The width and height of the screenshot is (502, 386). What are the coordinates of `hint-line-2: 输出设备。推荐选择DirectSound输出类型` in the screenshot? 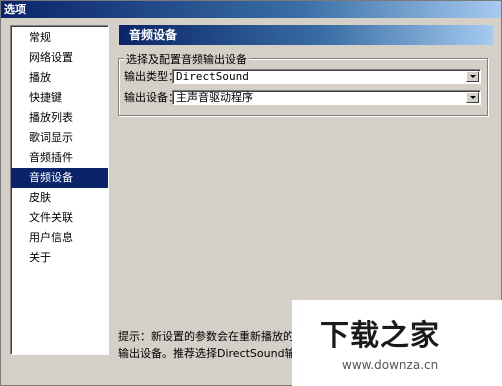 It's located at (208, 353).